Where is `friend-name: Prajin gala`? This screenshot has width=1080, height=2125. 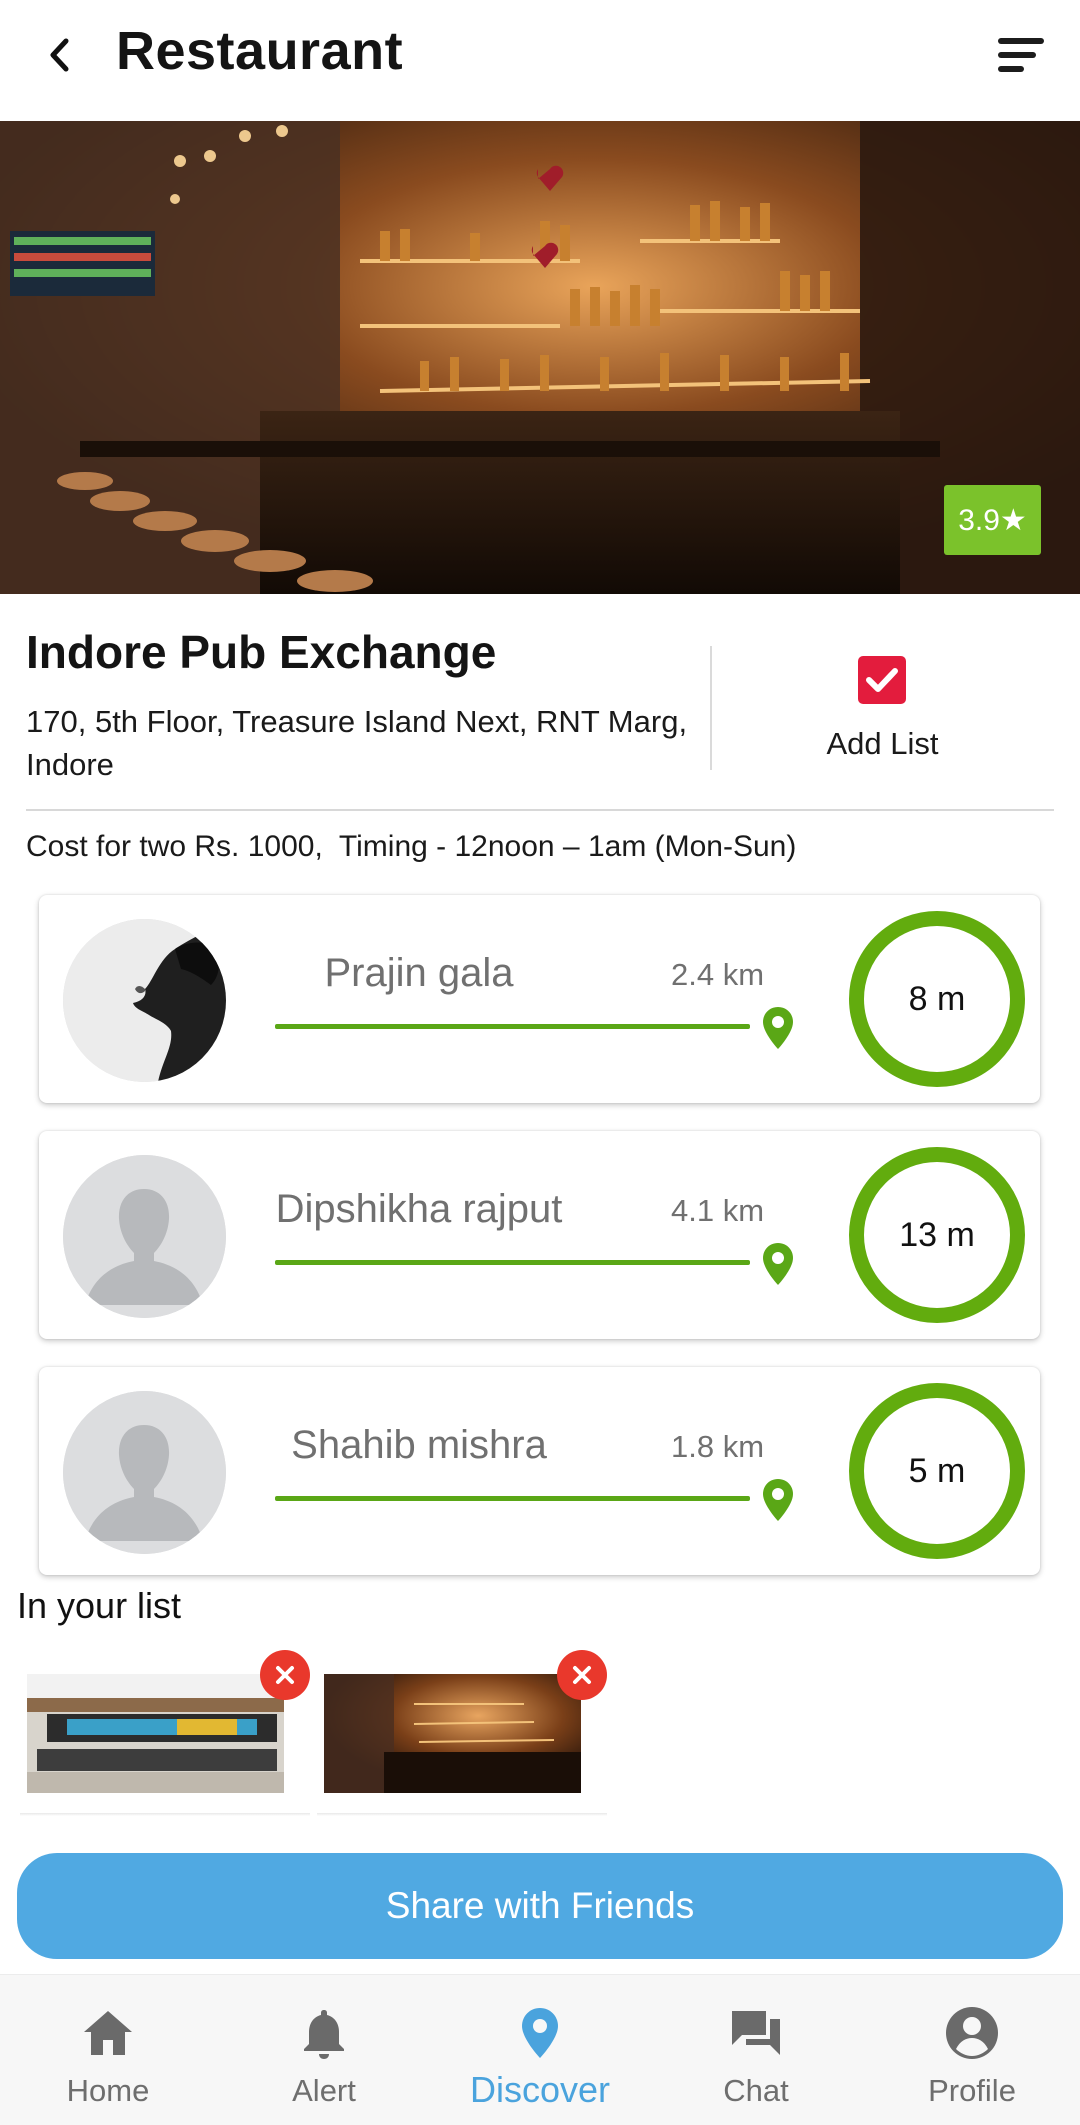 friend-name: Prajin gala is located at coordinates (419, 973).